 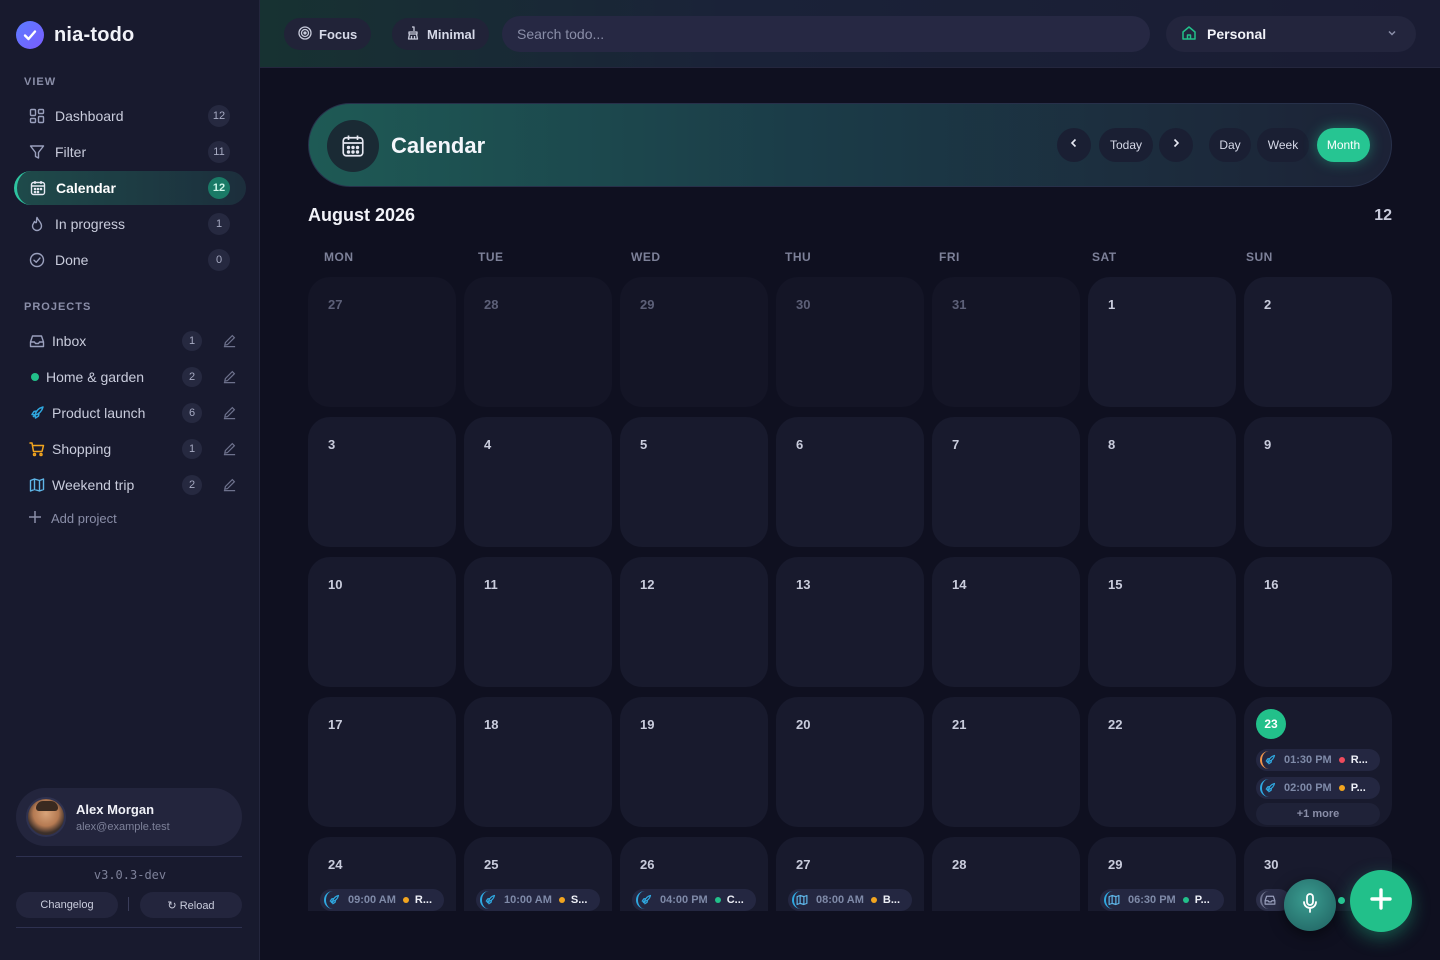 What do you see at coordinates (130, 449) in the screenshot?
I see `project-shopping: Shopping 1` at bounding box center [130, 449].